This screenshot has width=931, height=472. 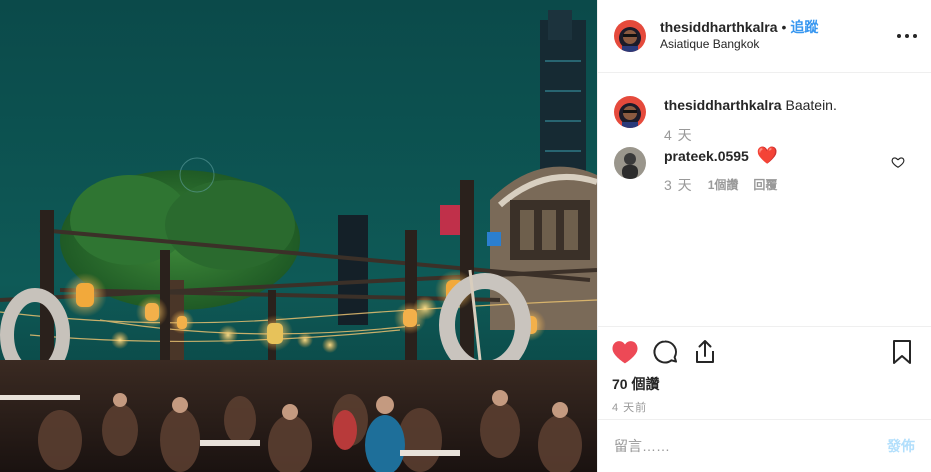 What do you see at coordinates (764, 352) in the screenshot?
I see `action-icons` at bounding box center [764, 352].